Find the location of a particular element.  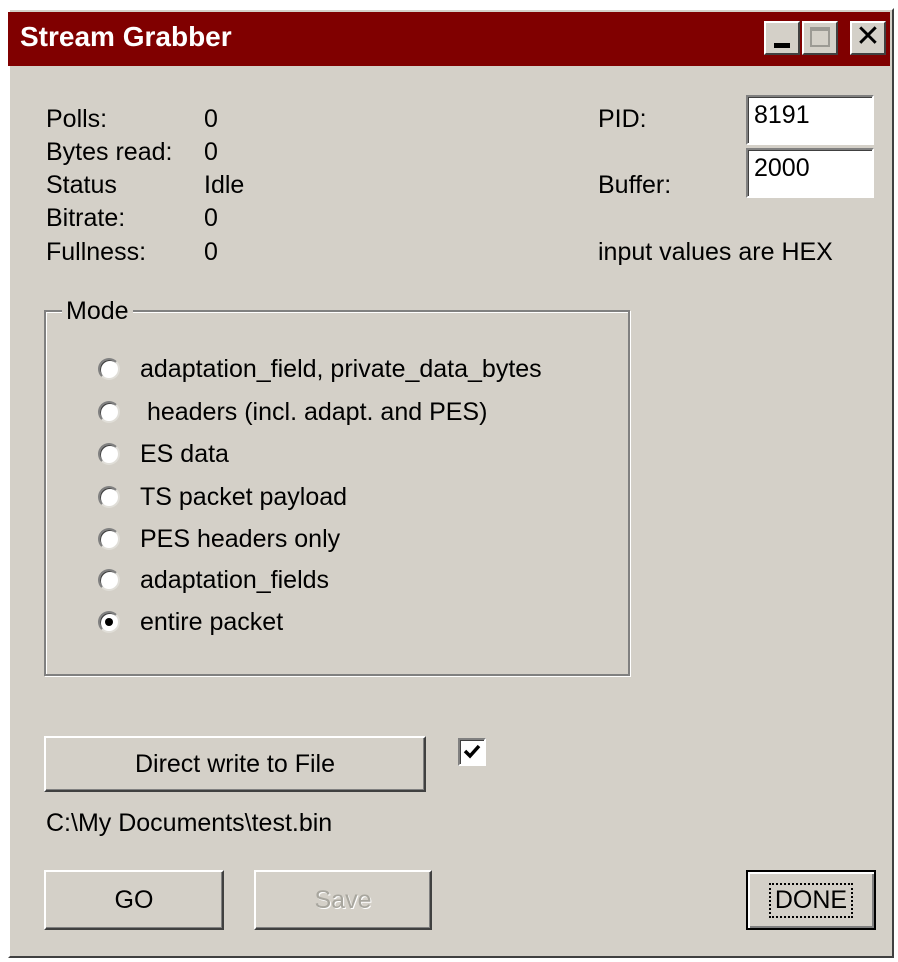

buffer-label: Buffer: is located at coordinates (635, 185).